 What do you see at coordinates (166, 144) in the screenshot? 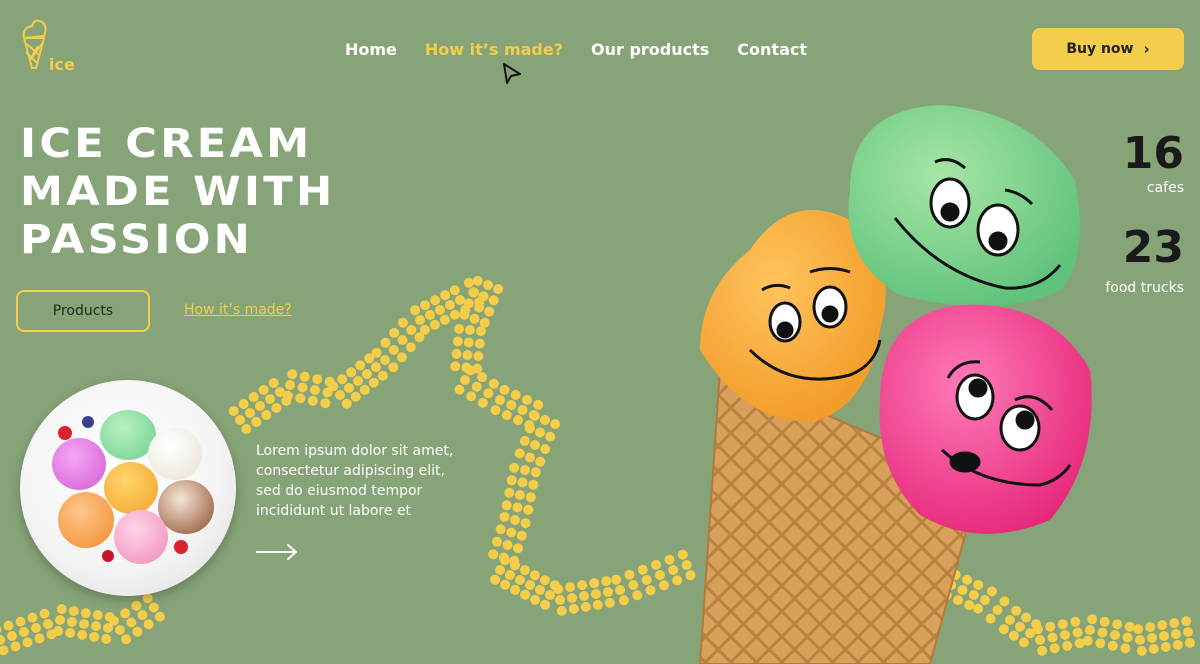
I see `headline-line-1: ICE CREAM` at bounding box center [166, 144].